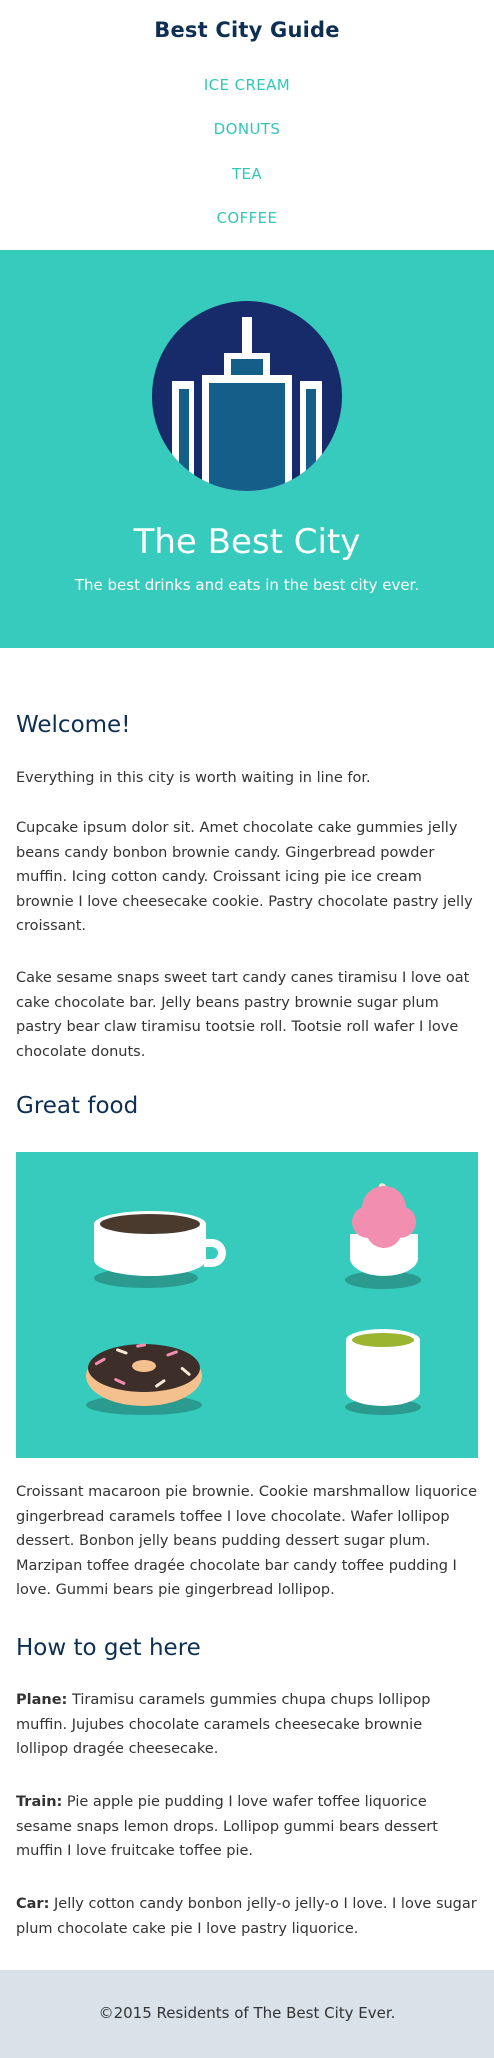 Image resolution: width=494 pixels, height=2058 pixels. I want to click on nav-link-ice-cream: ICE CREAM, so click(247, 85).